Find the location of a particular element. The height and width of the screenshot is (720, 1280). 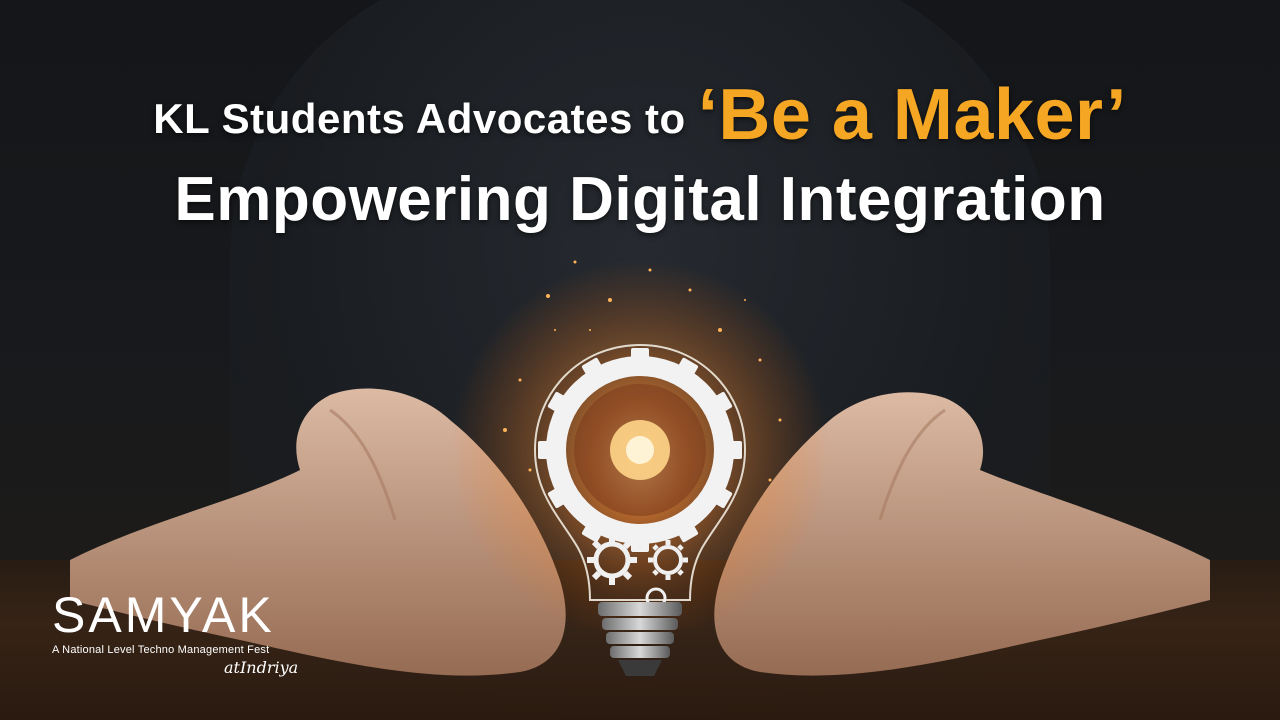

logo-subbrand: atIndriya is located at coordinates (261, 667).